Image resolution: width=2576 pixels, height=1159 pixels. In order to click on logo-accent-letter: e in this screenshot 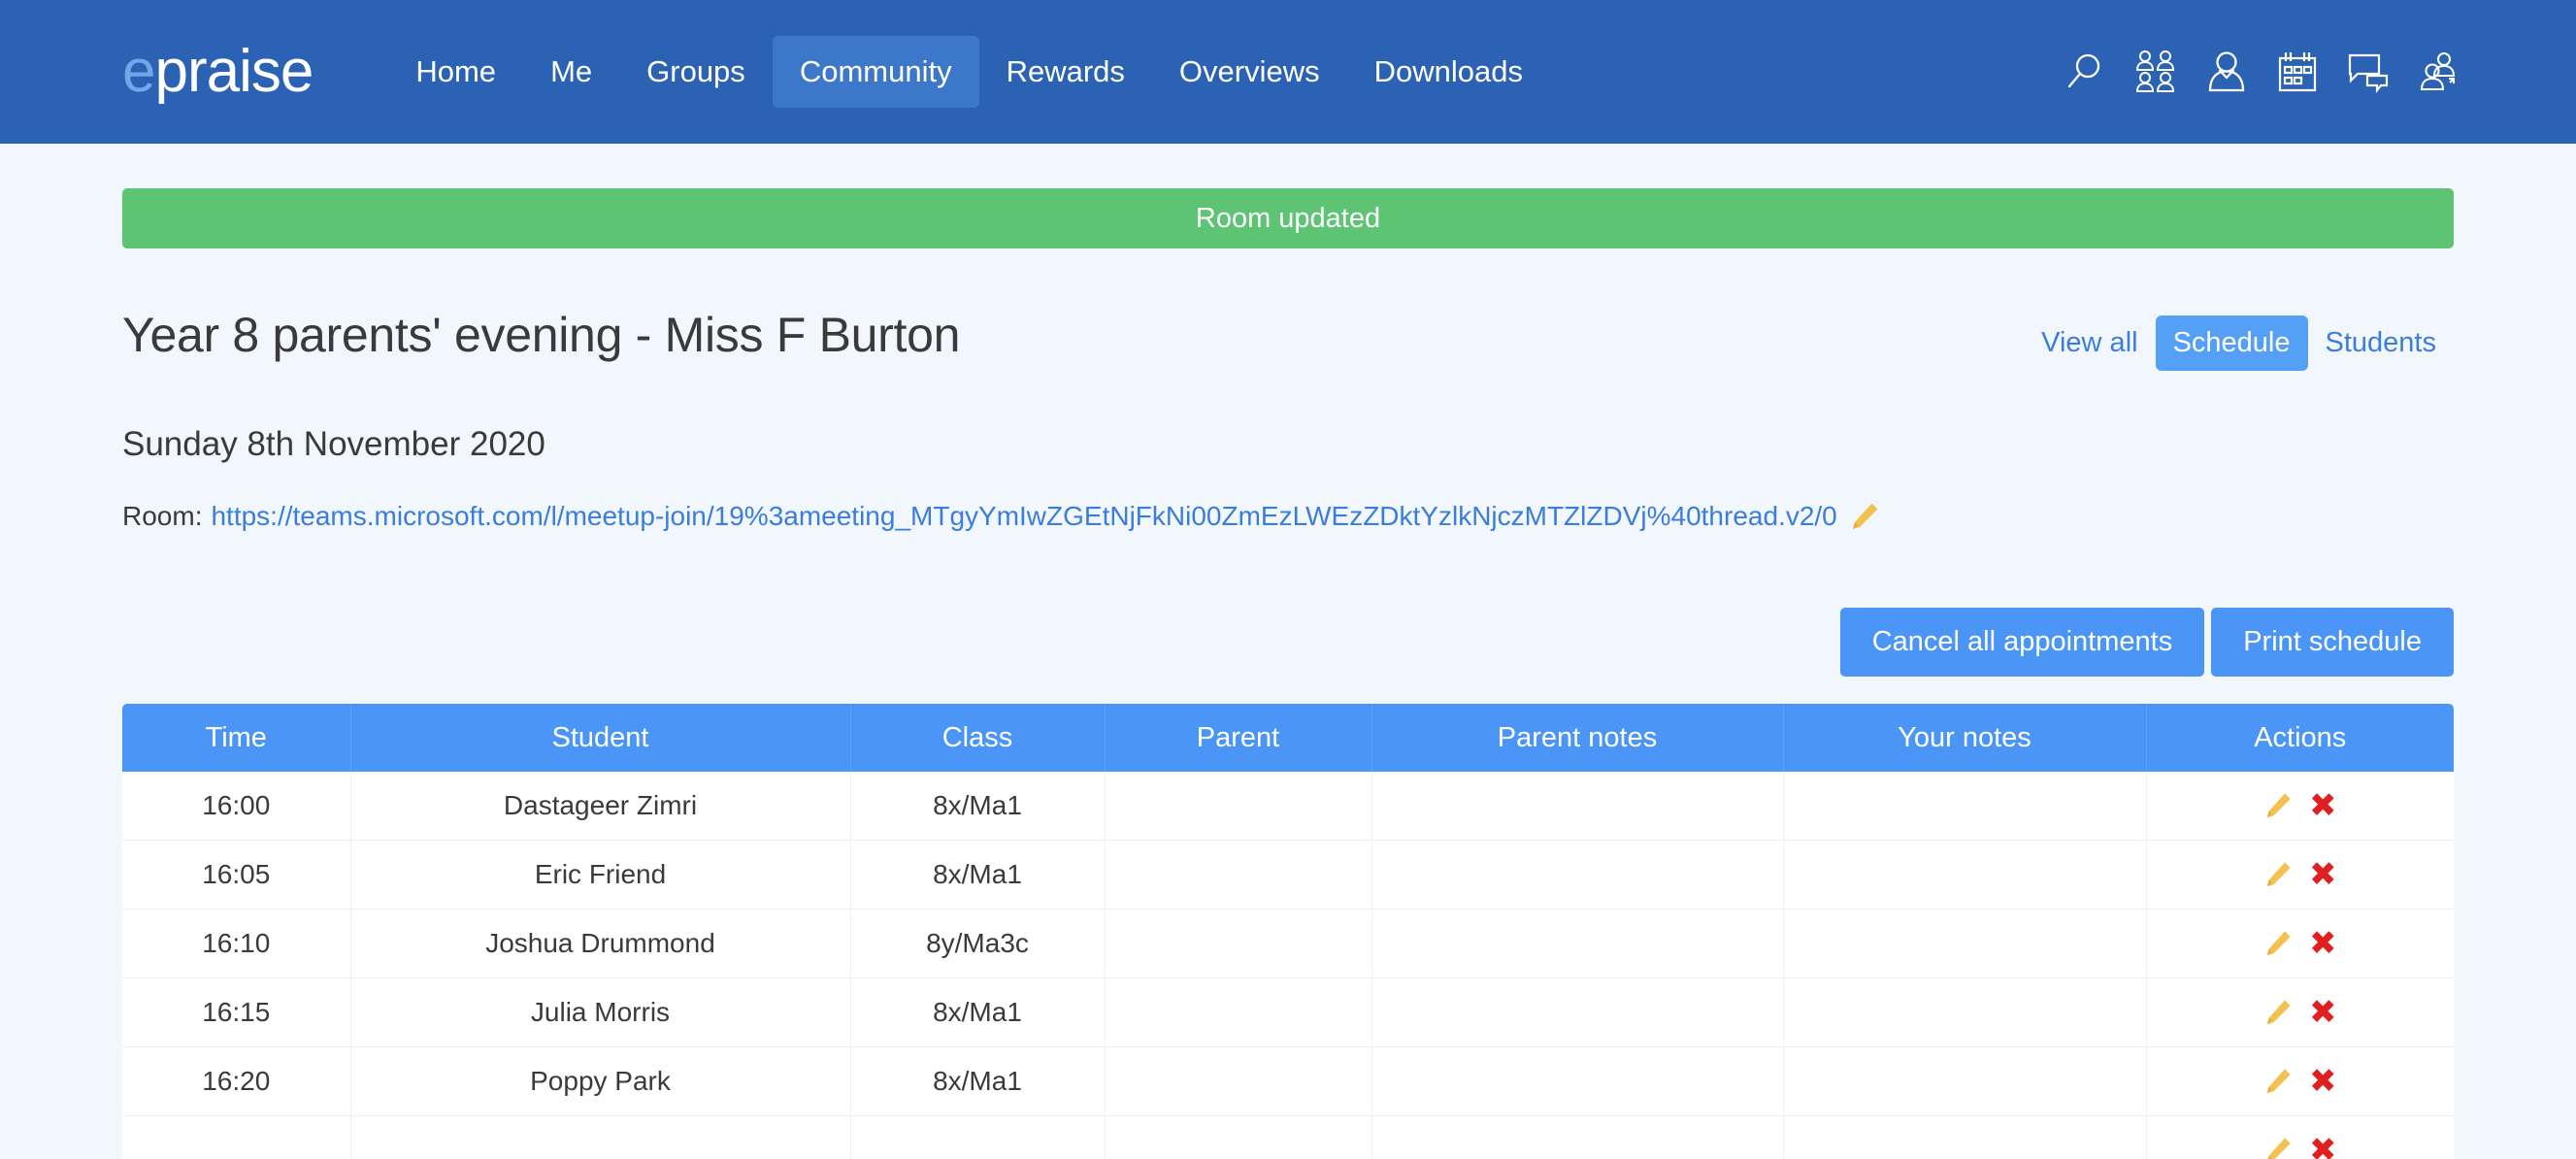, I will do `click(138, 71)`.